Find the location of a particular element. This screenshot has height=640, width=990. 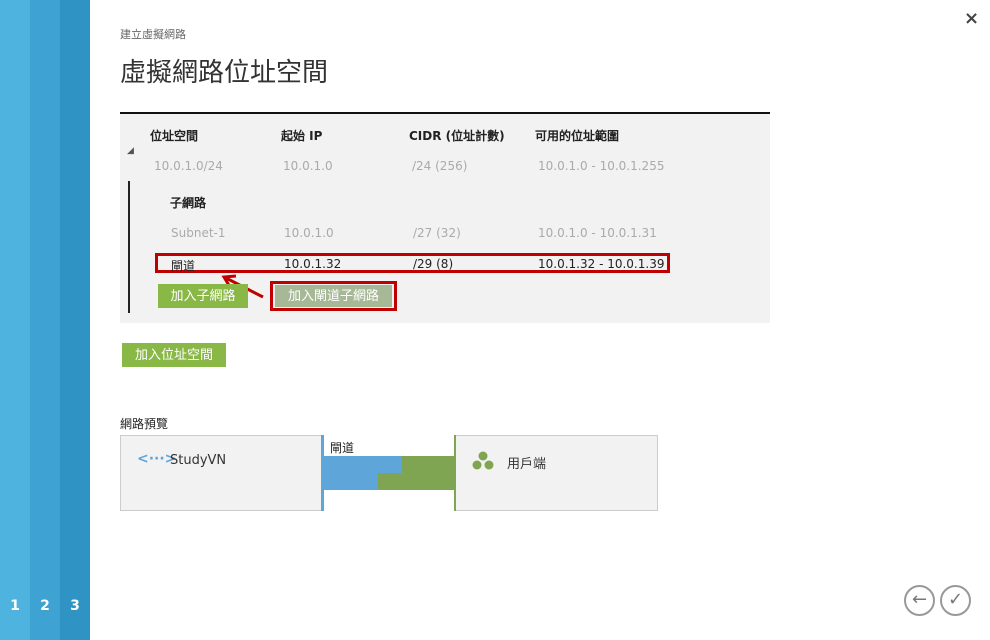

clients-label: 用戶端 is located at coordinates (527, 464).